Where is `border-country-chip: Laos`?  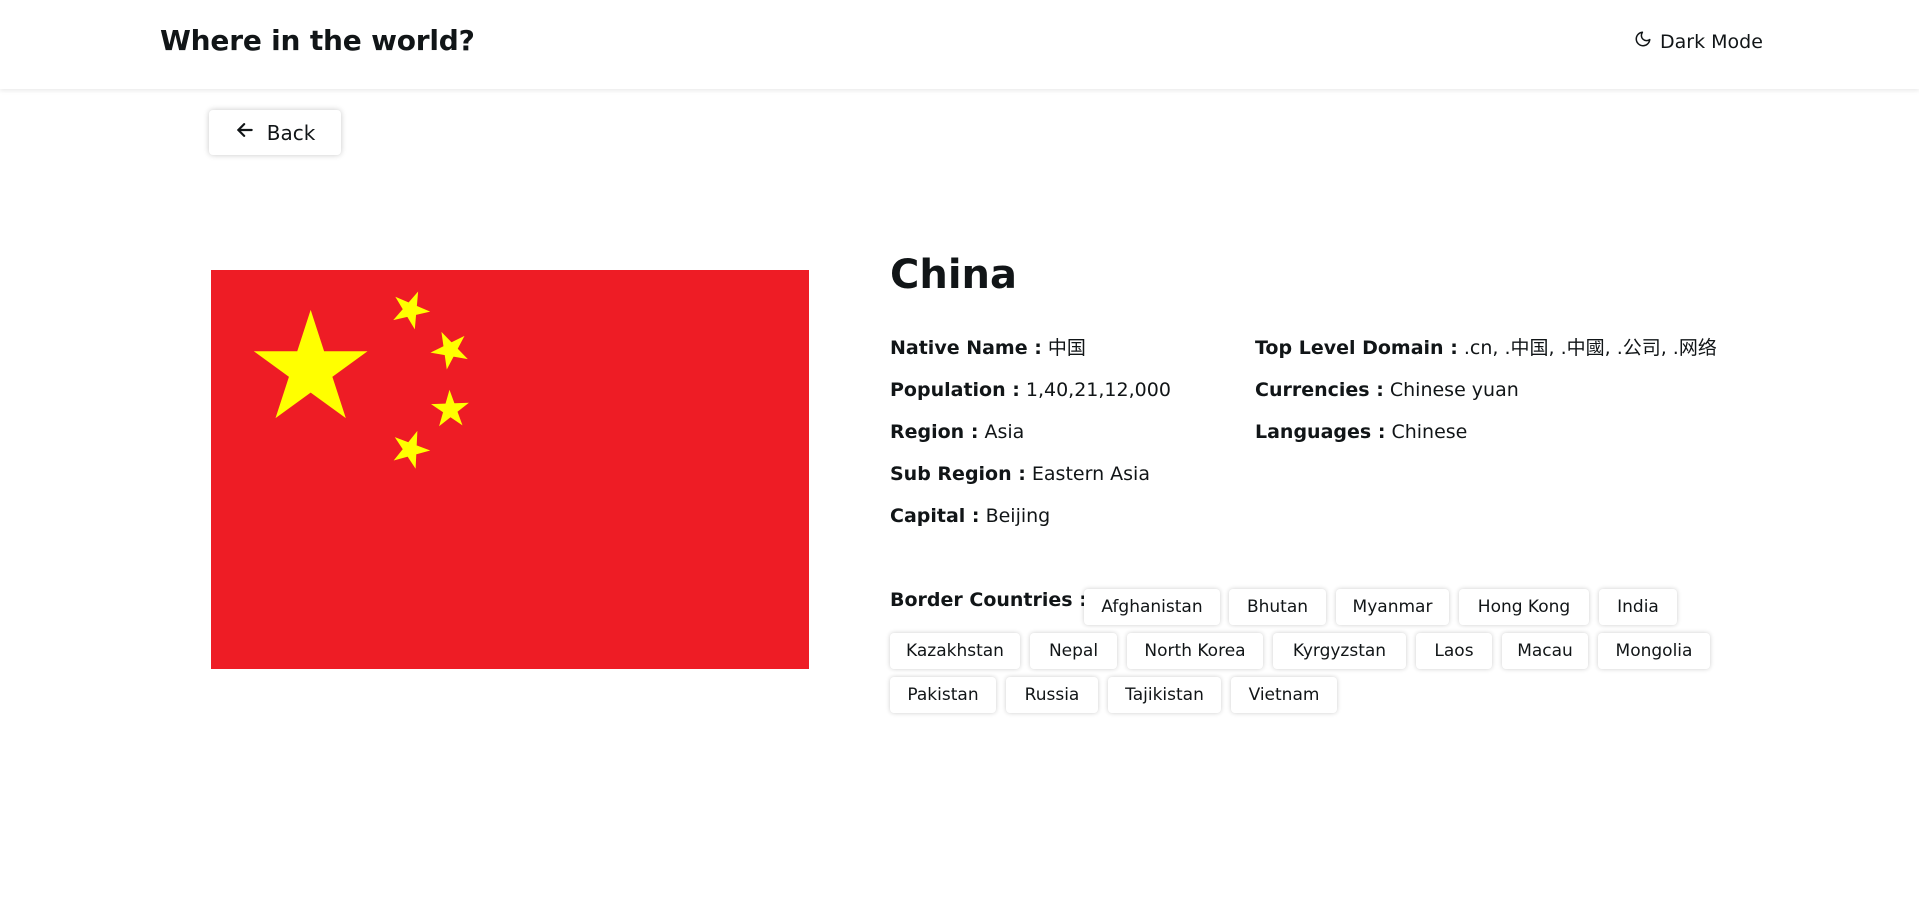
border-country-chip: Laos is located at coordinates (1454, 651).